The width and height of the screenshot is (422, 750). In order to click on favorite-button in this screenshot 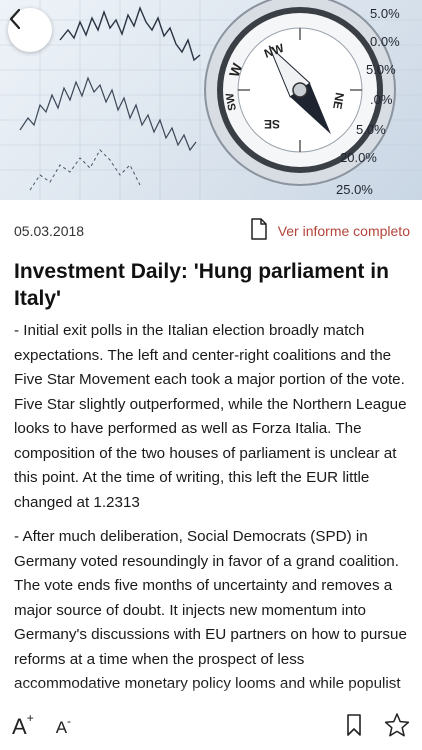, I will do `click(397, 727)`.